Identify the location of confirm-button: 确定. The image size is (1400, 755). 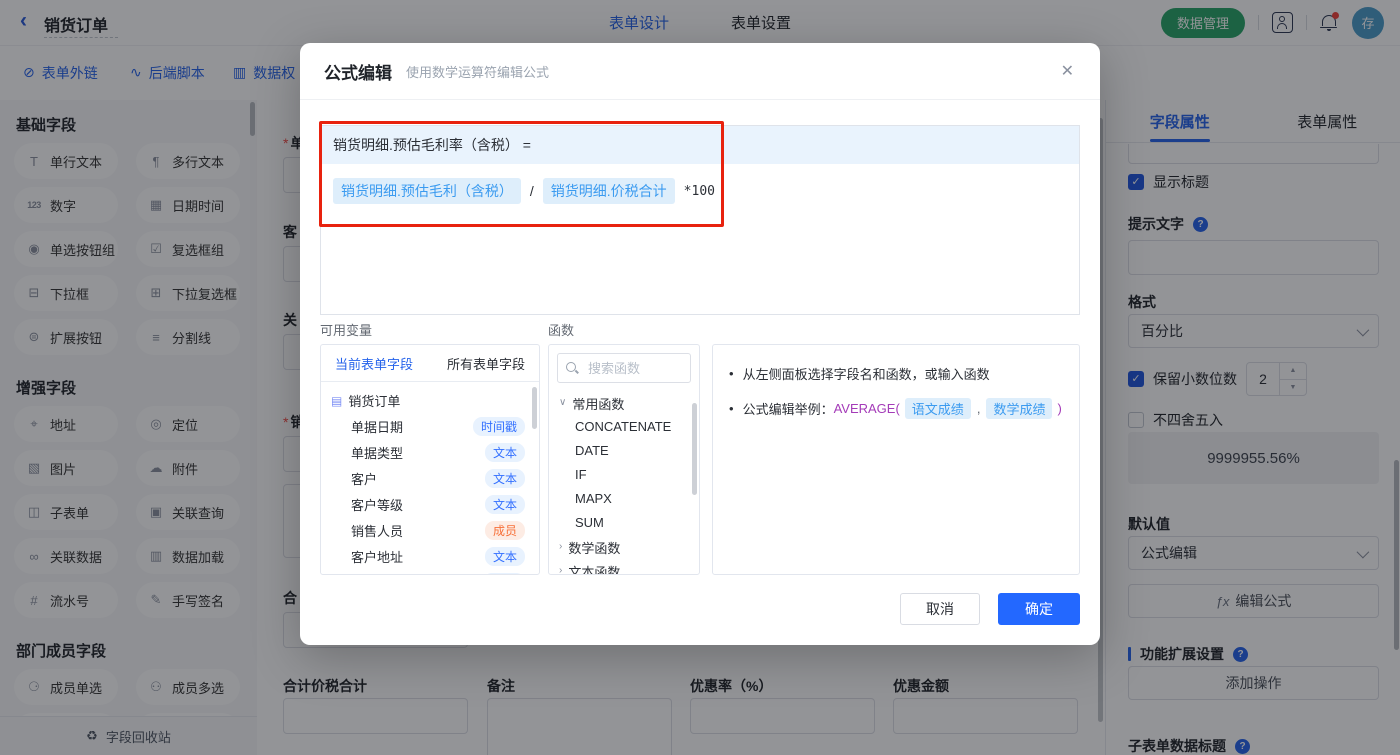
(1039, 609).